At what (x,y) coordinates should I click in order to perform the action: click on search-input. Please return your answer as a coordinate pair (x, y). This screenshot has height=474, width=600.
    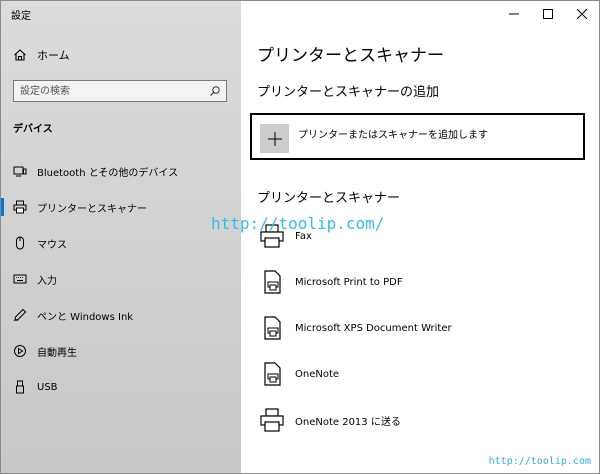
    Looking at the image, I should click on (110, 91).